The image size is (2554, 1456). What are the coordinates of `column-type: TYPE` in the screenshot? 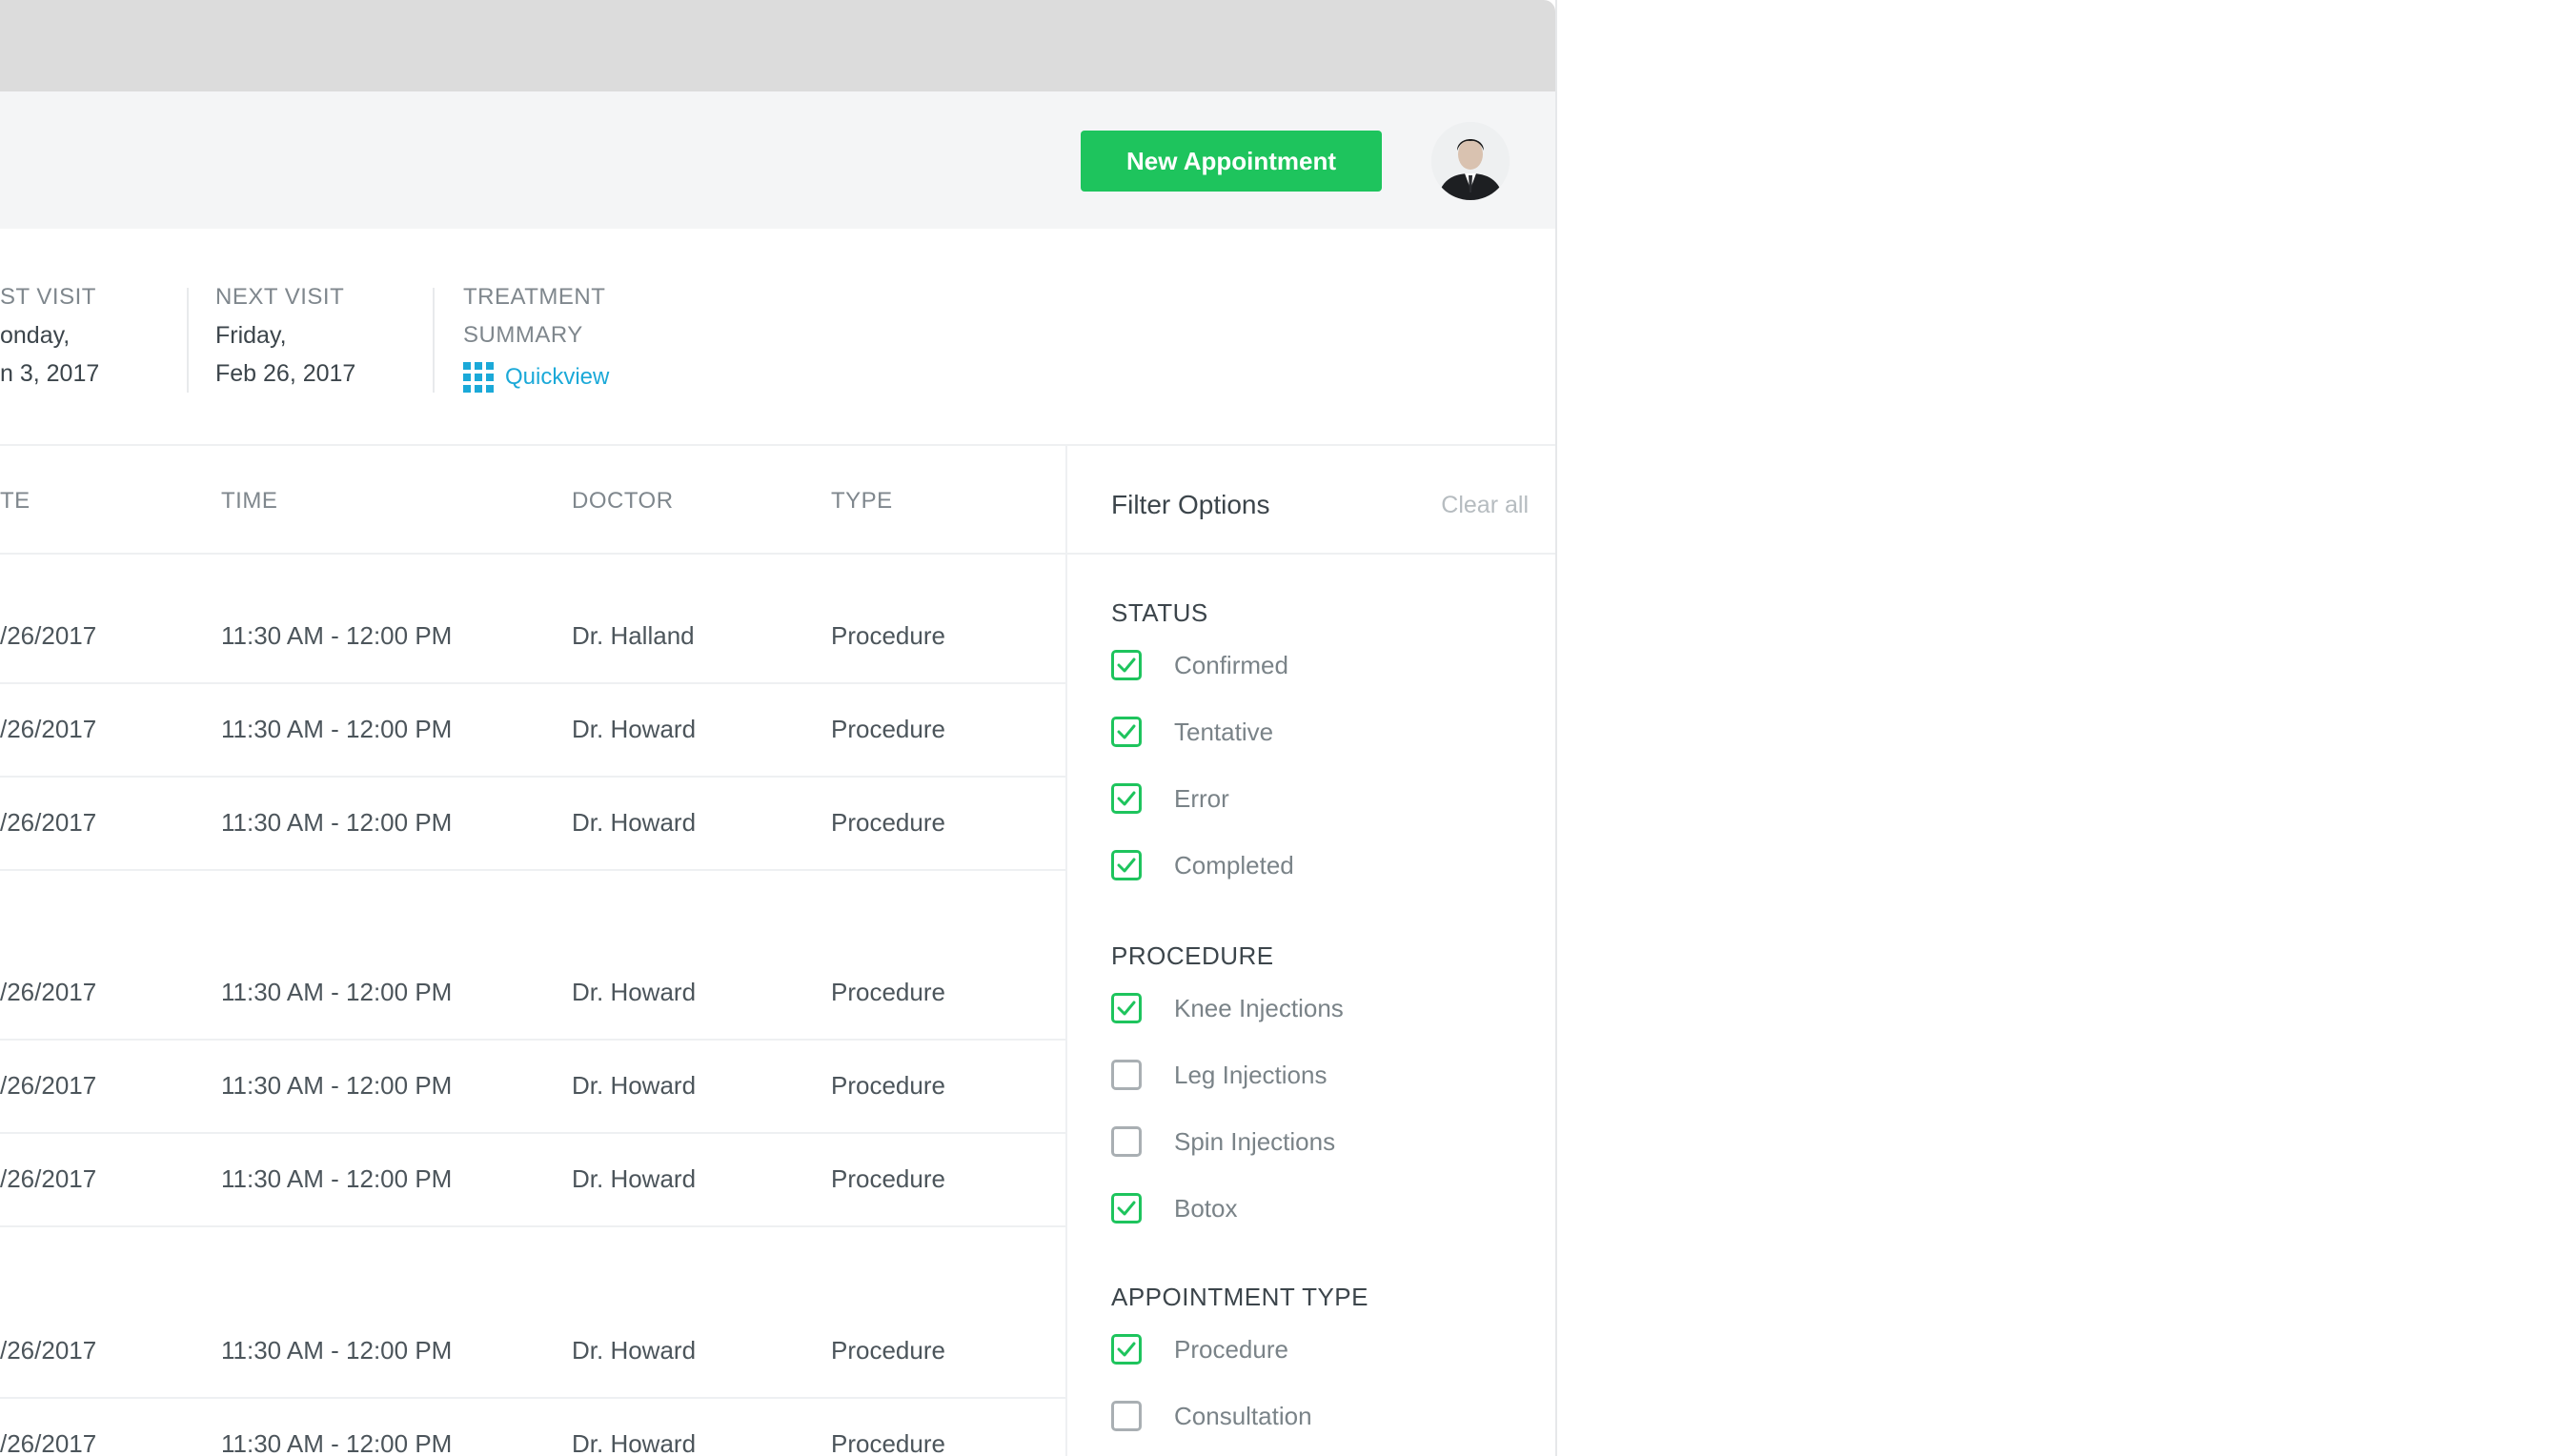 It's located at (862, 502).